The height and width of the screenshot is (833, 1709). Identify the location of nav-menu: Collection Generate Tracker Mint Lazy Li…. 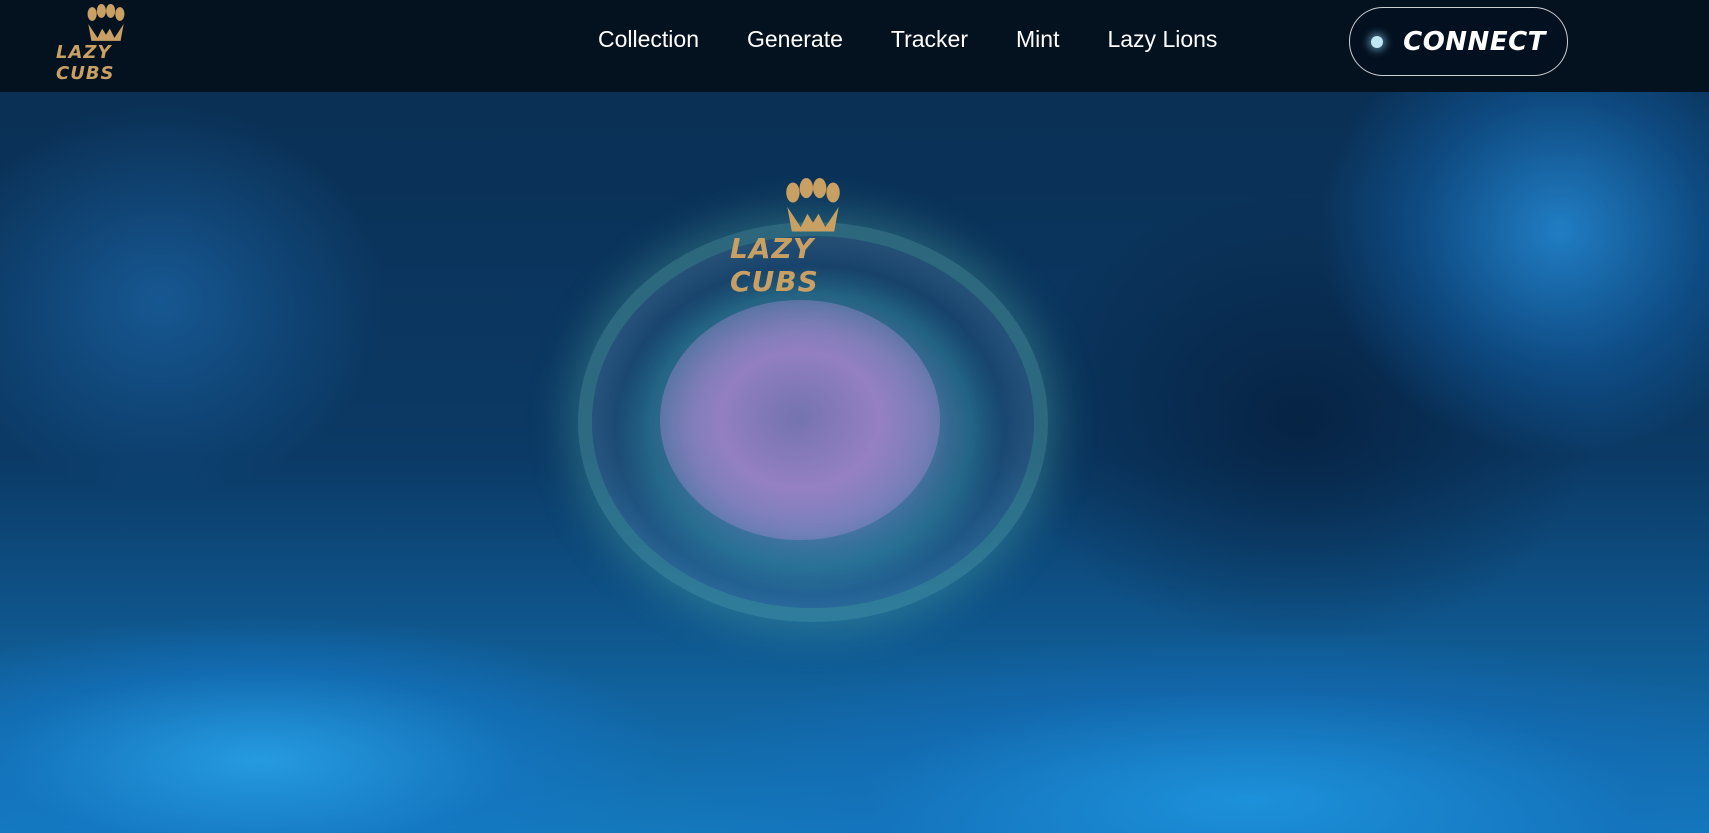
(907, 39).